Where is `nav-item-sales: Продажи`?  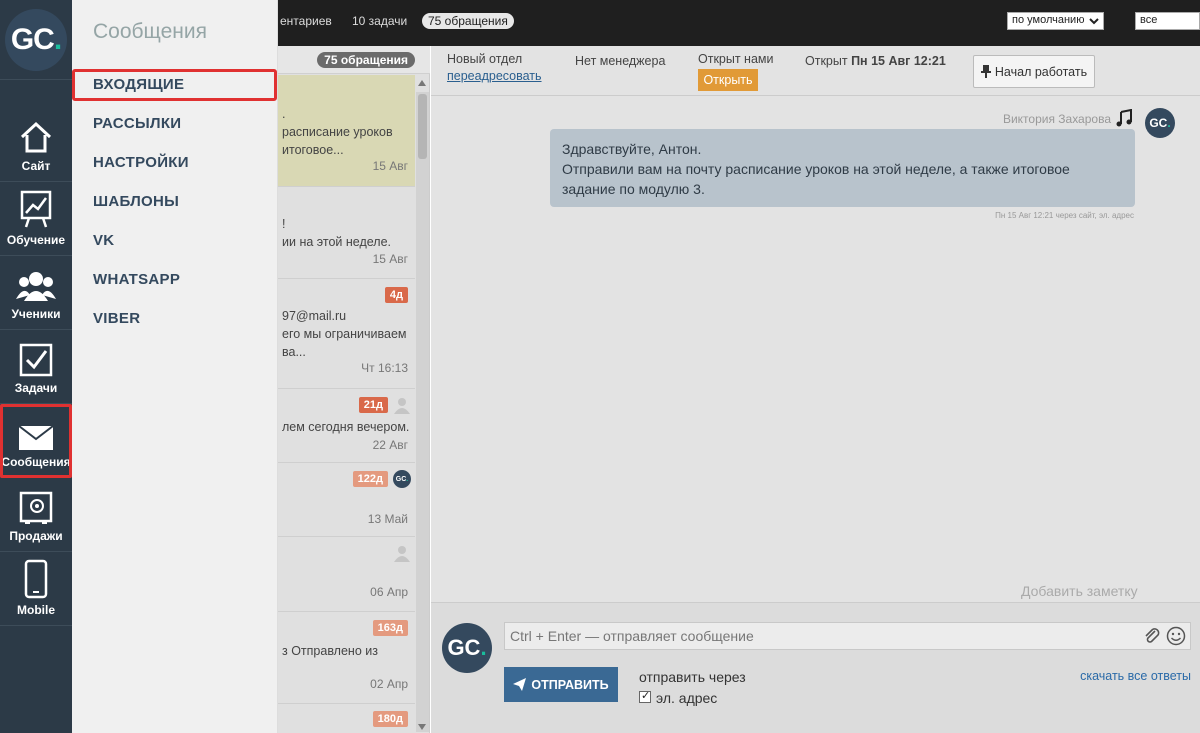 nav-item-sales: Продажи is located at coordinates (36, 515).